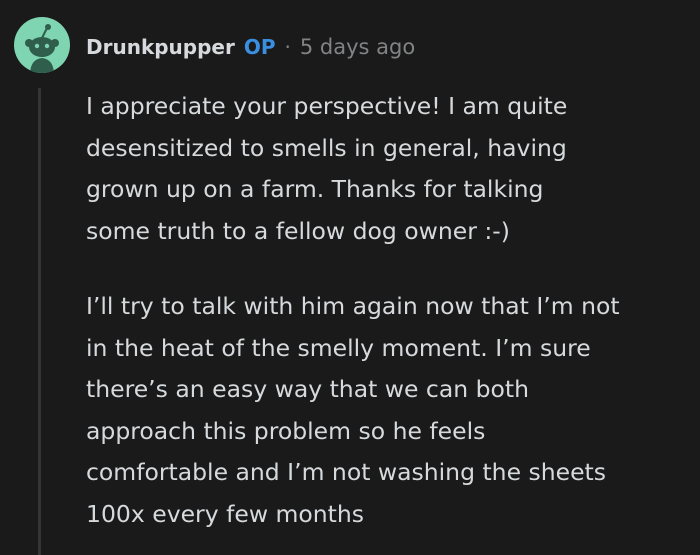 The height and width of the screenshot is (555, 700). Describe the element at coordinates (357, 47) in the screenshot. I see `comment-timestamp: 5 days ago` at that location.